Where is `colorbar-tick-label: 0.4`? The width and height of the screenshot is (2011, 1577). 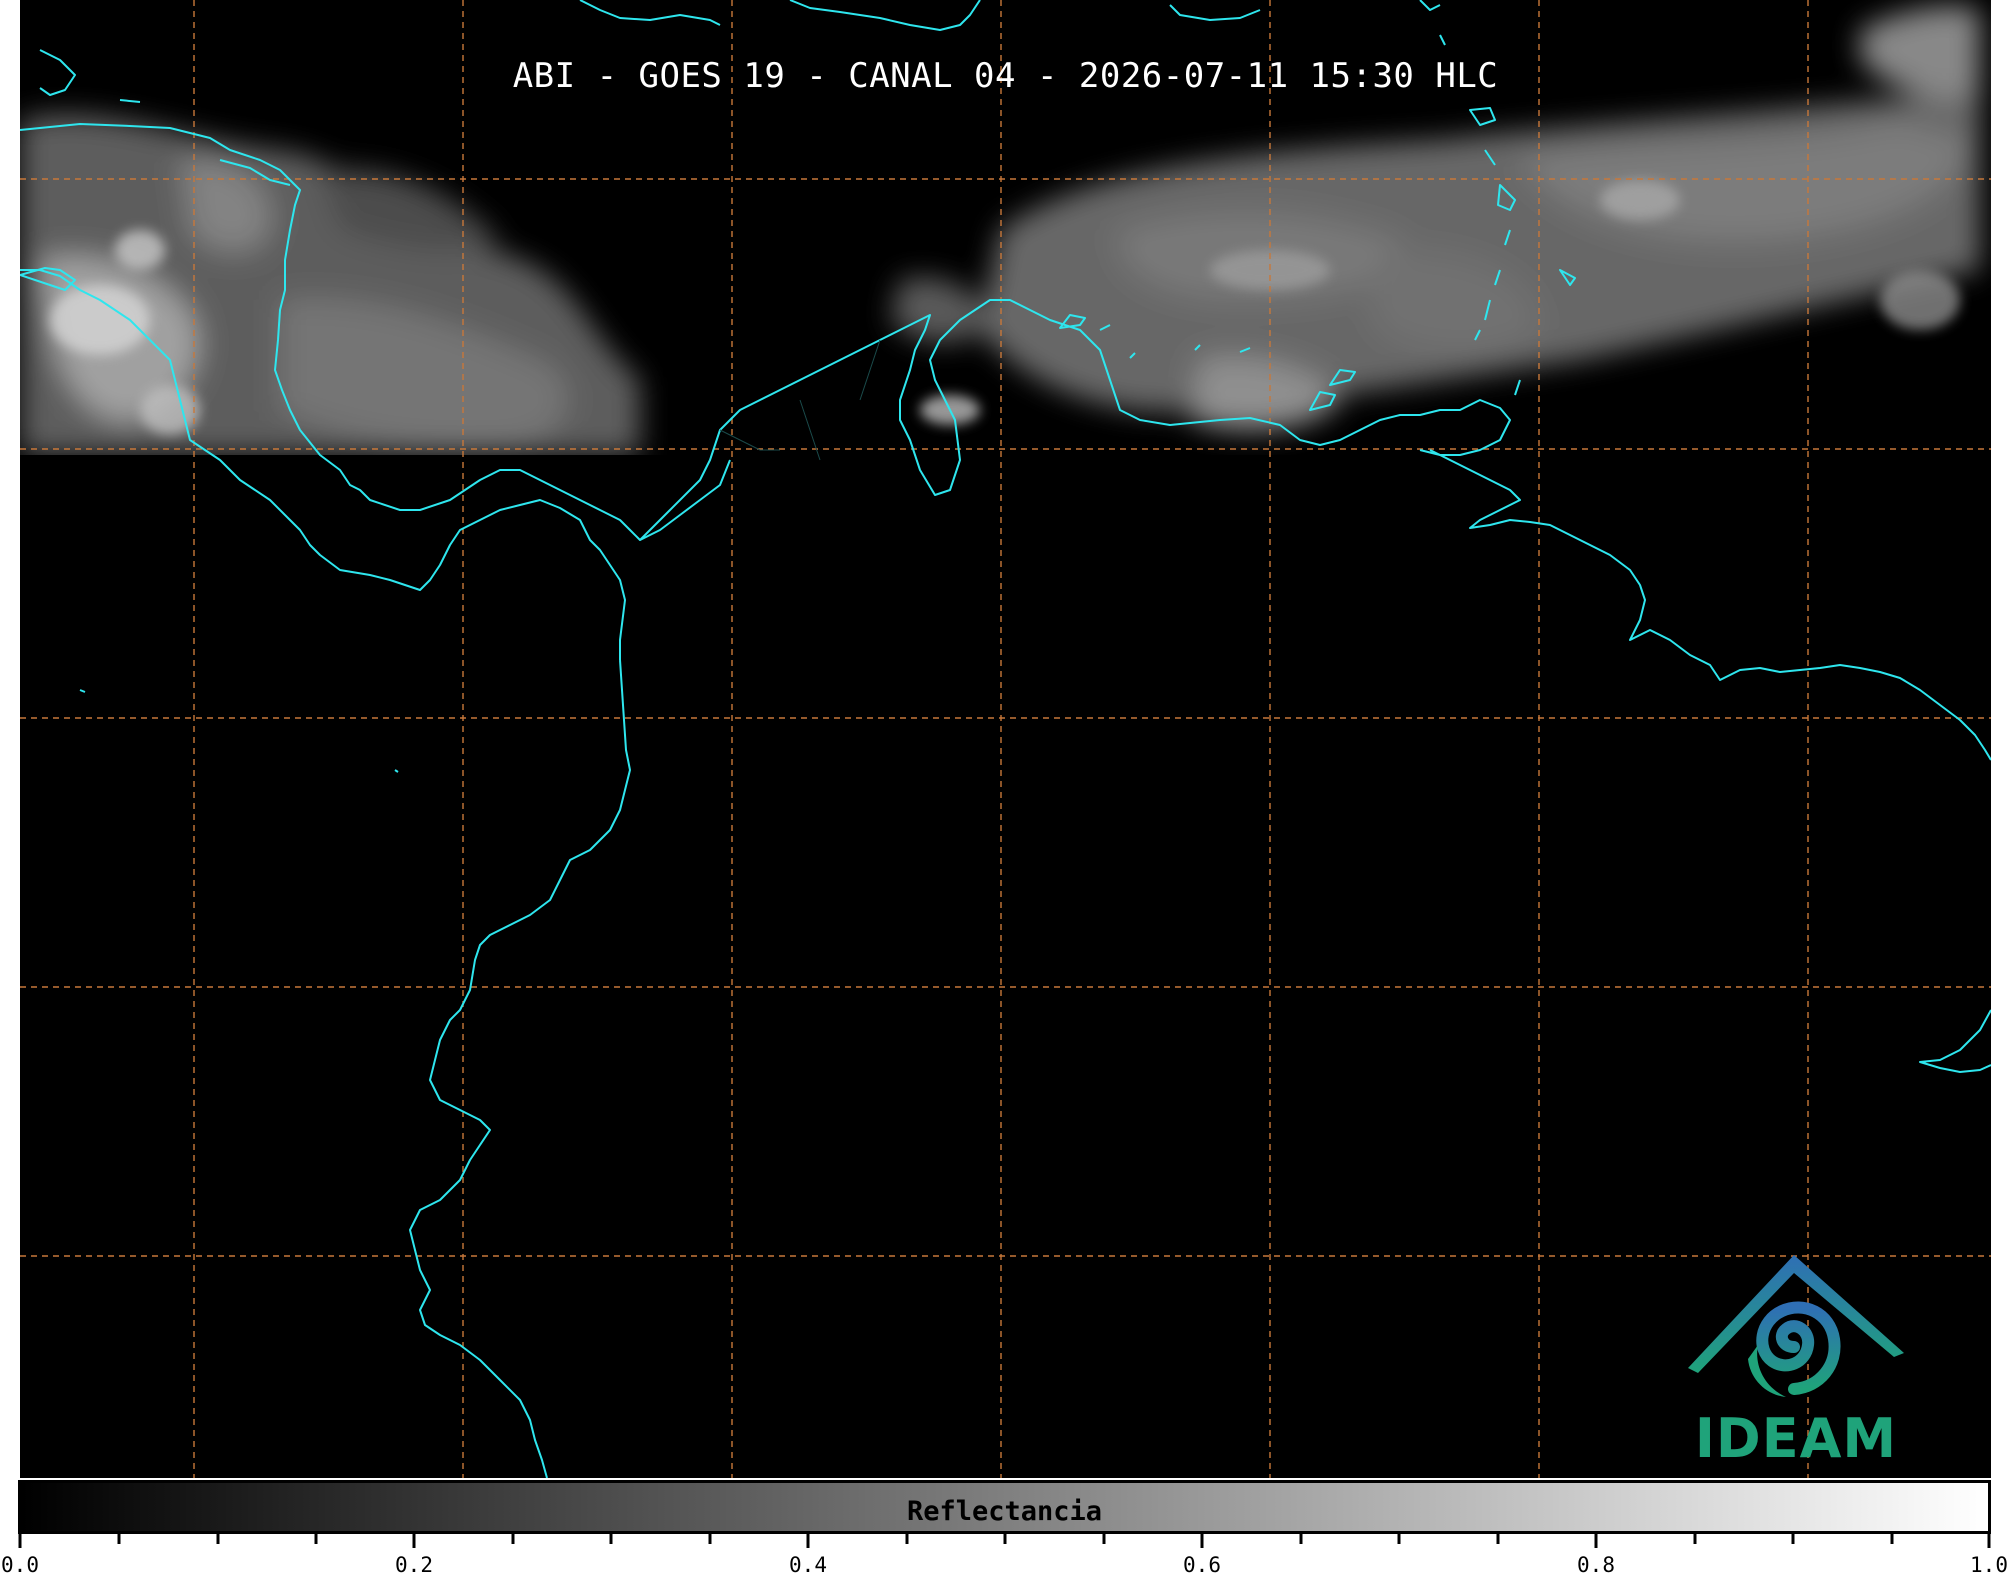 colorbar-tick-label: 0.4 is located at coordinates (808, 1565).